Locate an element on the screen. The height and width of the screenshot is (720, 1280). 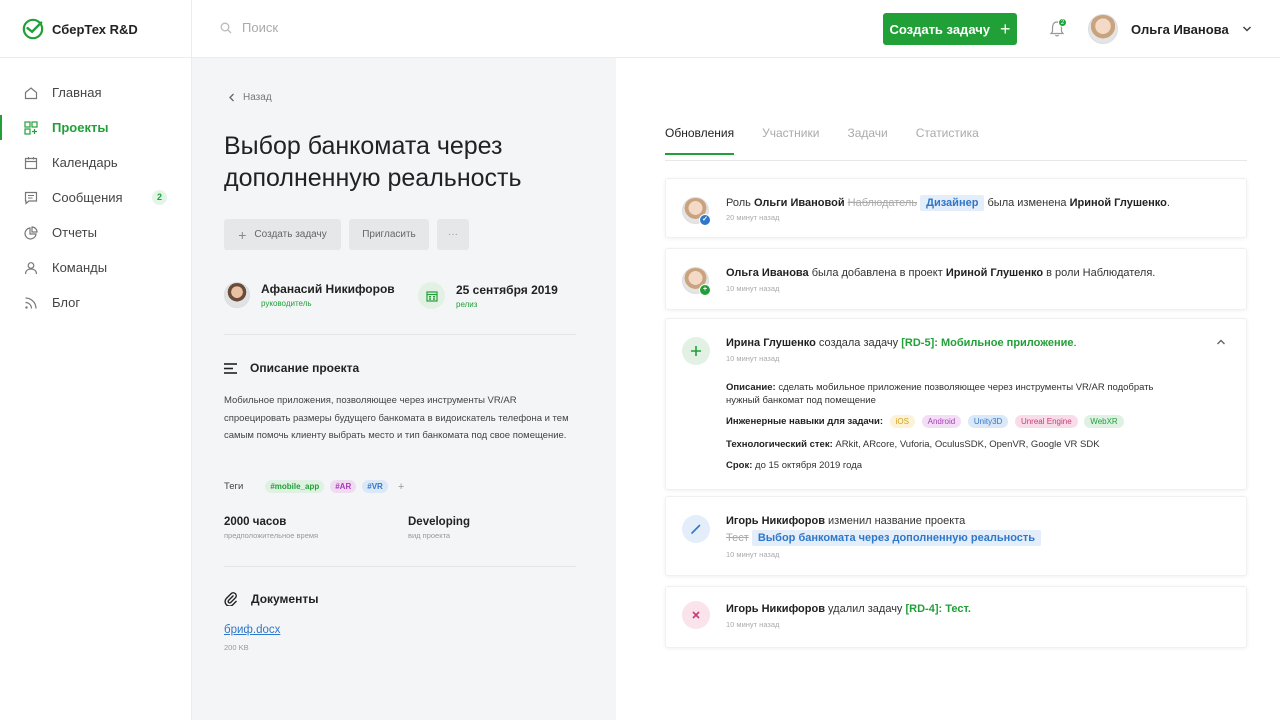
tags-label: Теги is located at coordinates (234, 486).